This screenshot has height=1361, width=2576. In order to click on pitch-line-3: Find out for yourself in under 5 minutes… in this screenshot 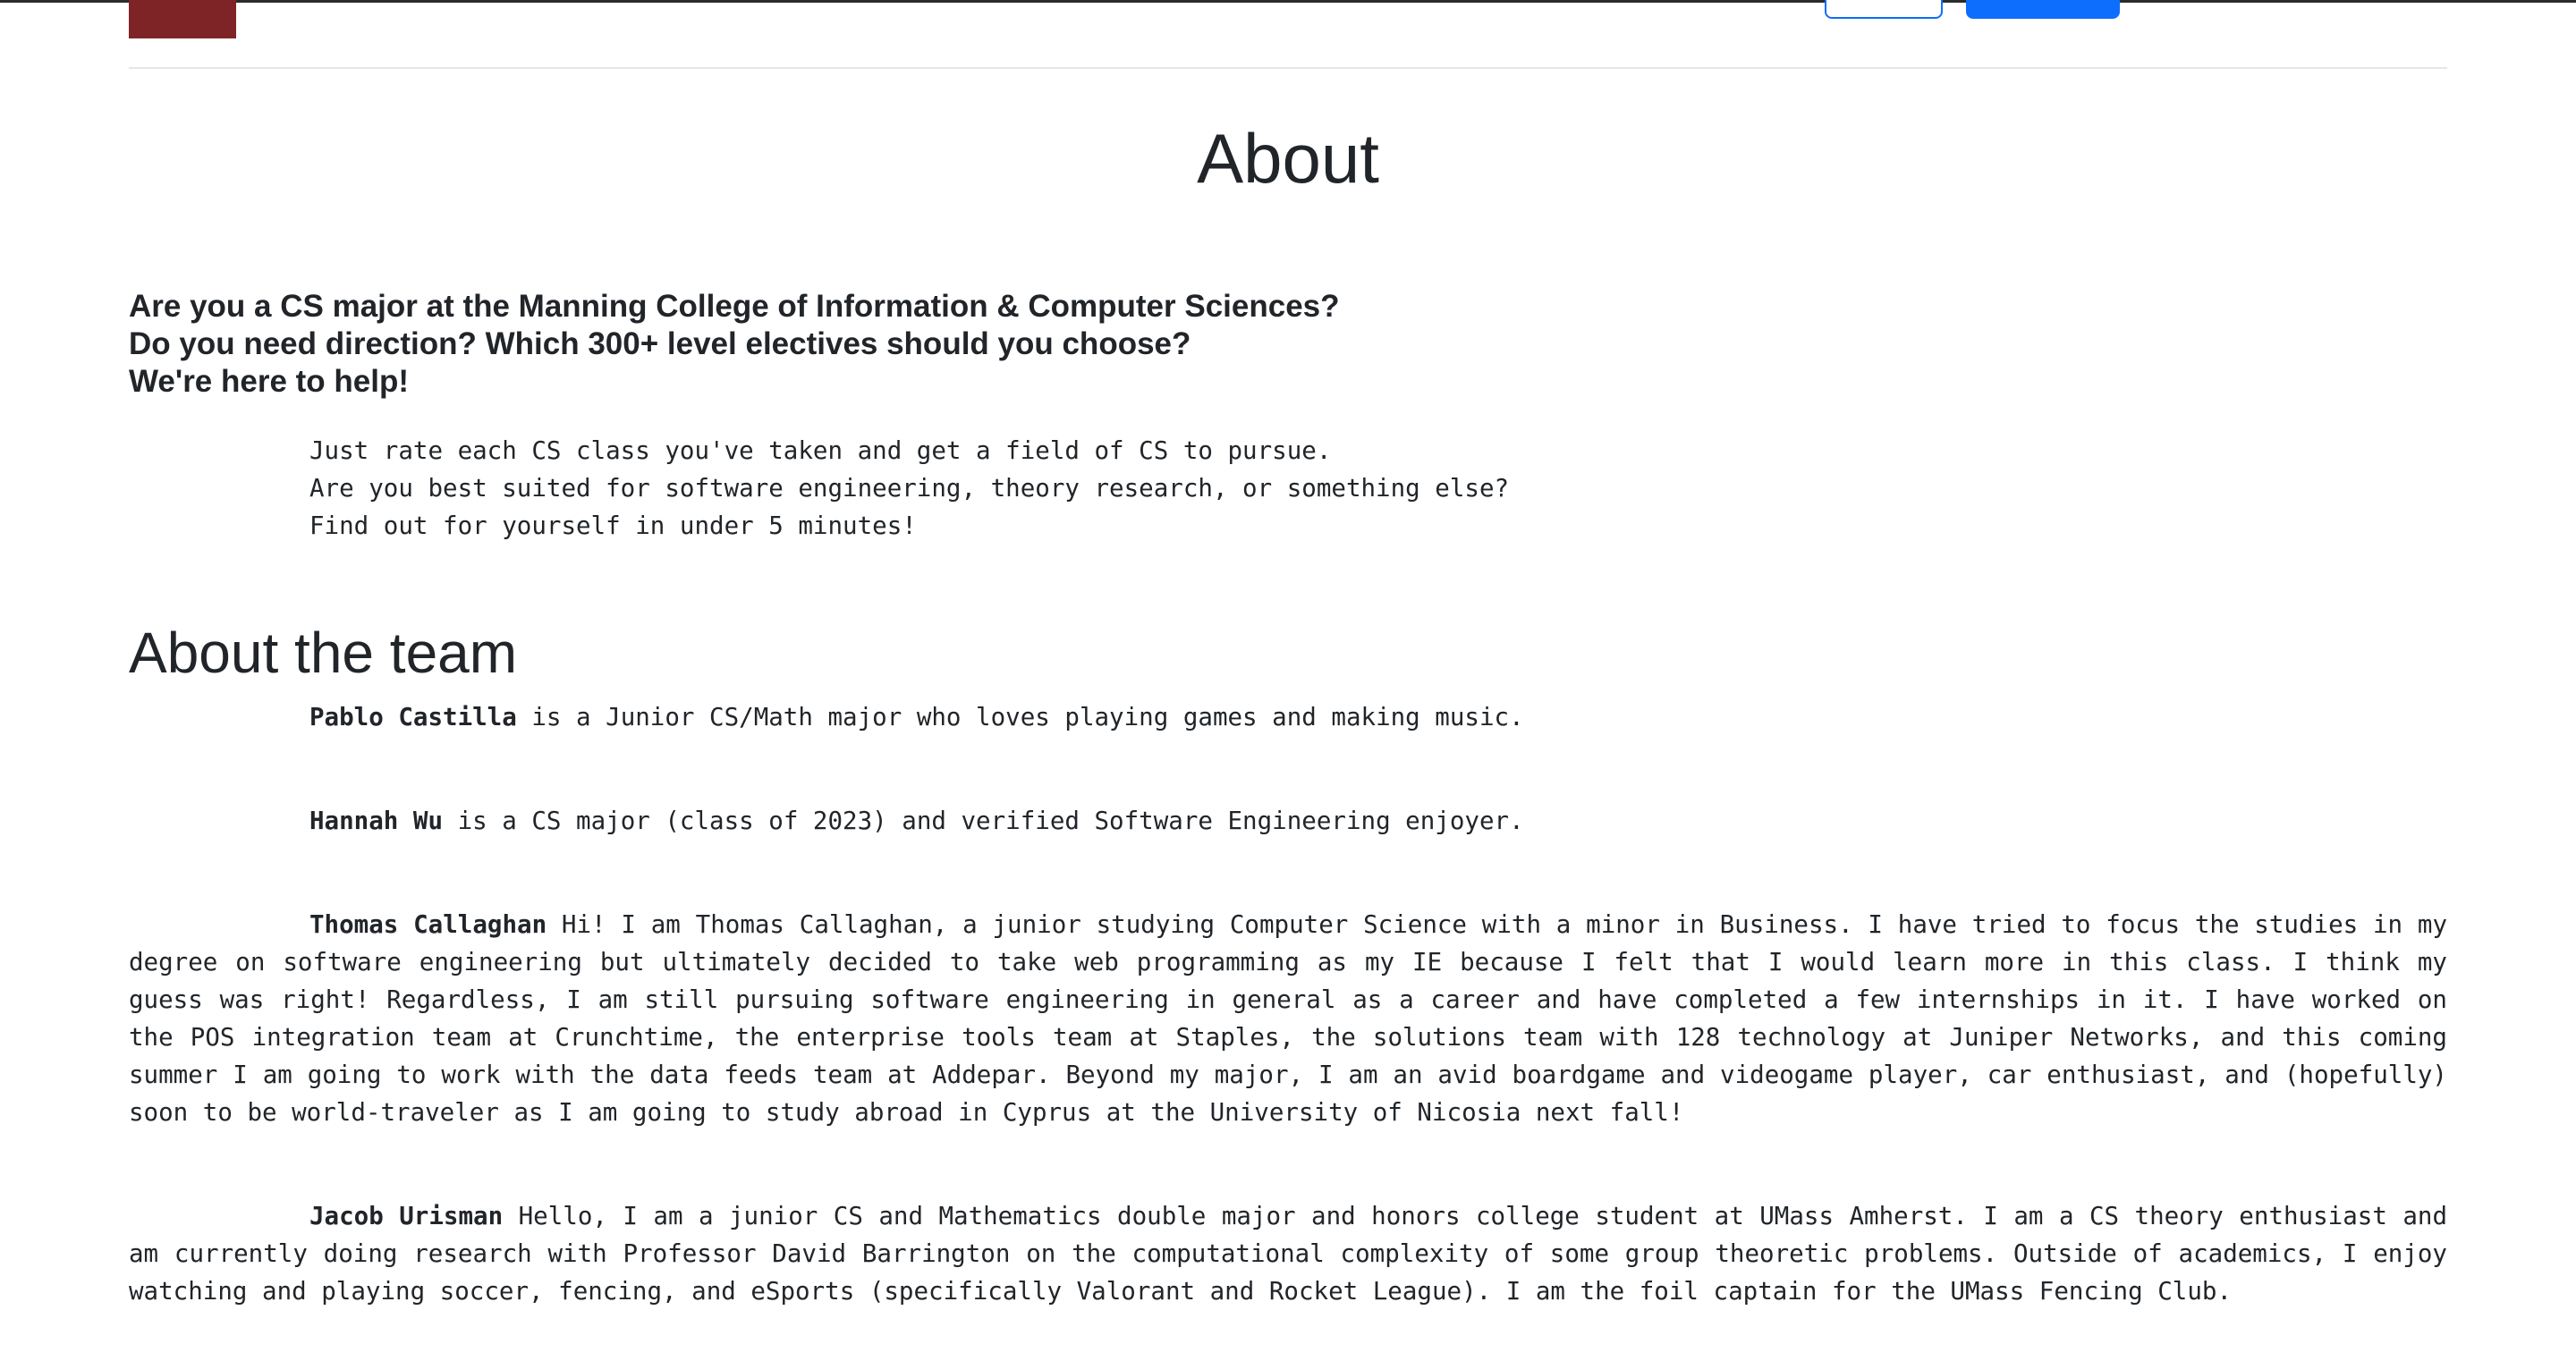, I will do `click(613, 525)`.